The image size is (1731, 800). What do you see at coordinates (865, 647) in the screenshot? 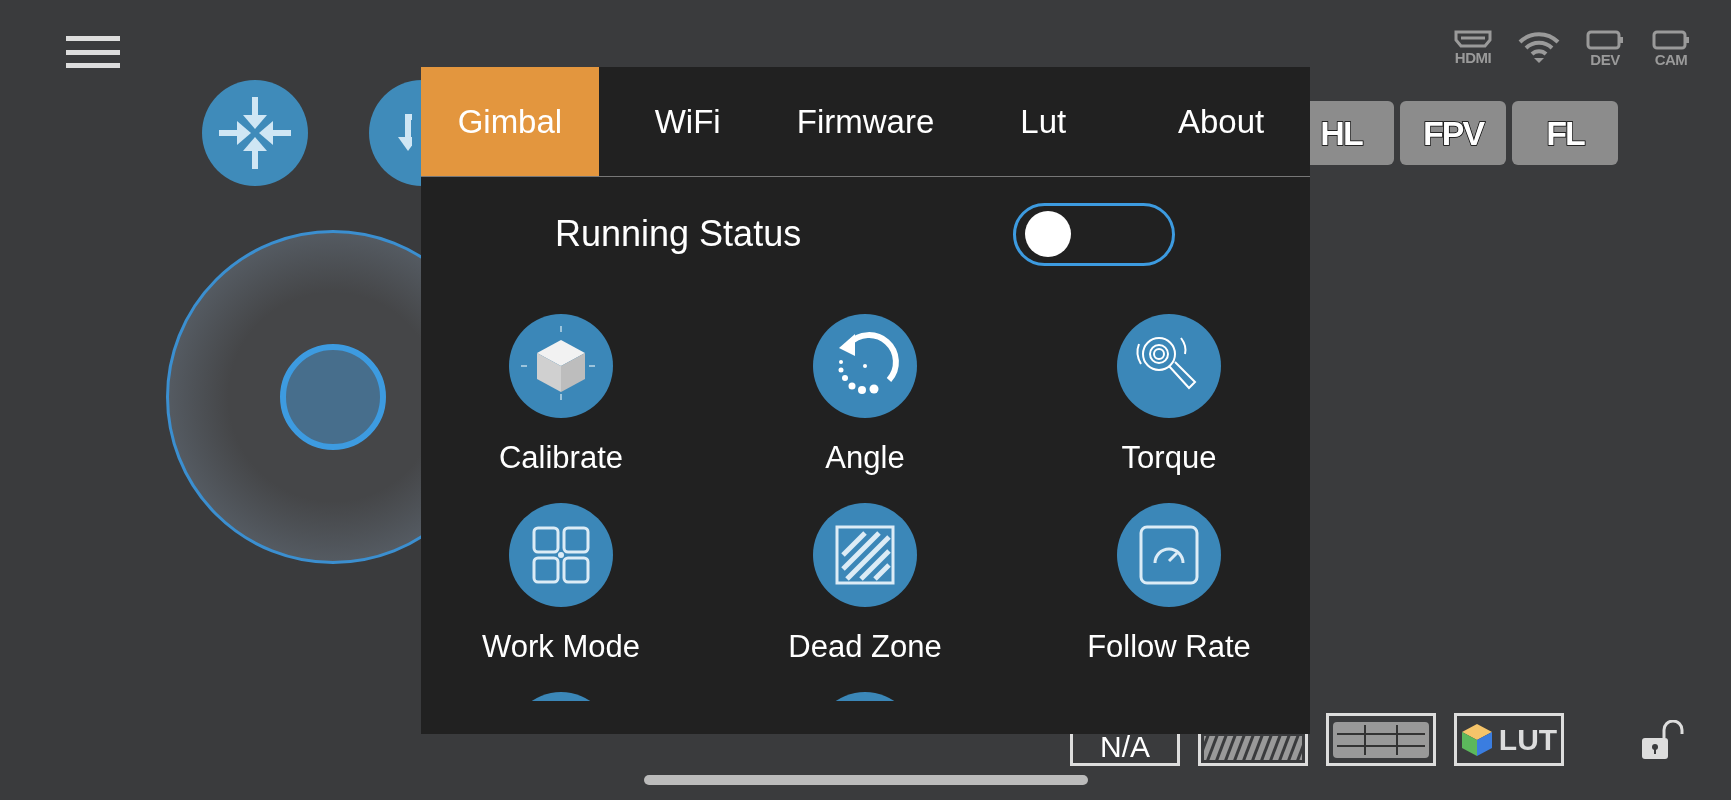
I see `item-label: Dead Zone` at bounding box center [865, 647].